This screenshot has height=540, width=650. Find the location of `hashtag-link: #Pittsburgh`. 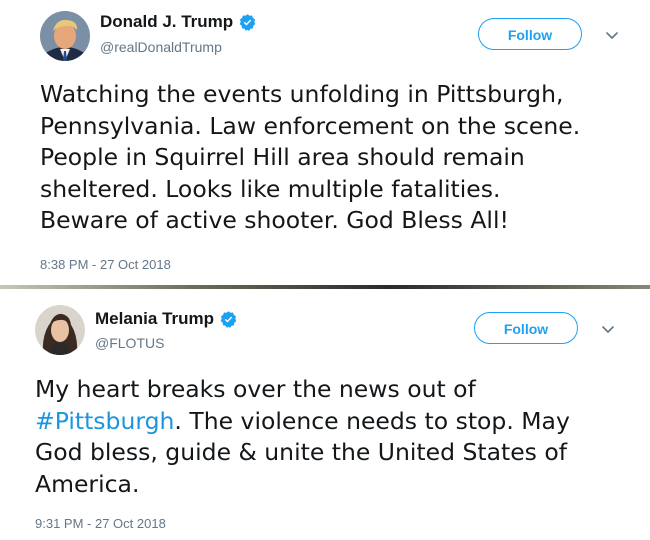

hashtag-link: #Pittsburgh is located at coordinates (104, 421).